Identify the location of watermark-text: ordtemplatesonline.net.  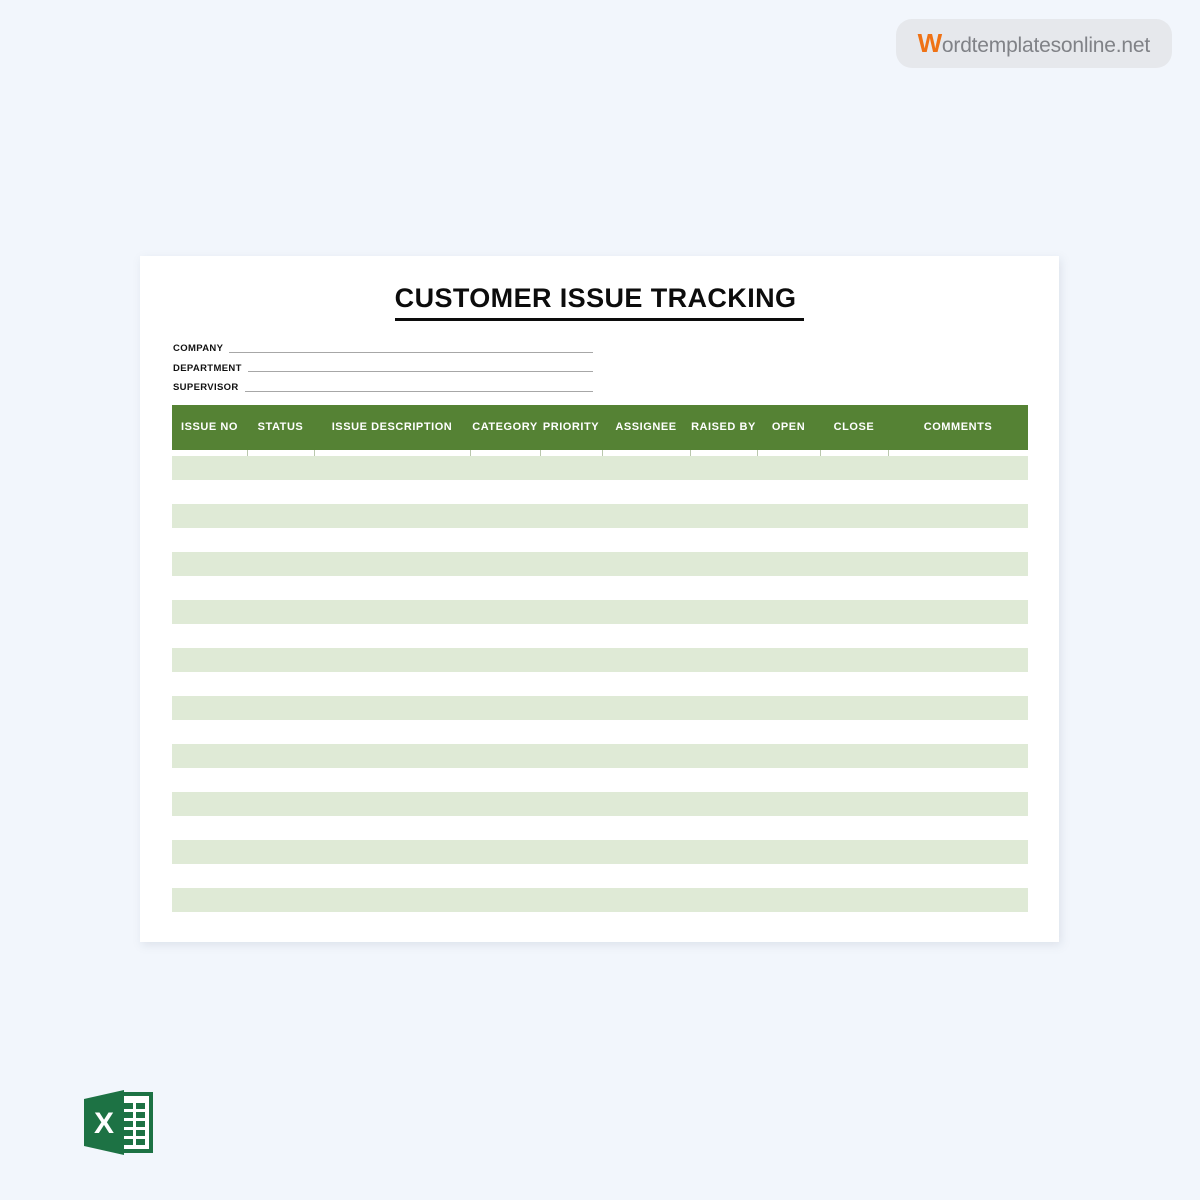
(1045, 45).